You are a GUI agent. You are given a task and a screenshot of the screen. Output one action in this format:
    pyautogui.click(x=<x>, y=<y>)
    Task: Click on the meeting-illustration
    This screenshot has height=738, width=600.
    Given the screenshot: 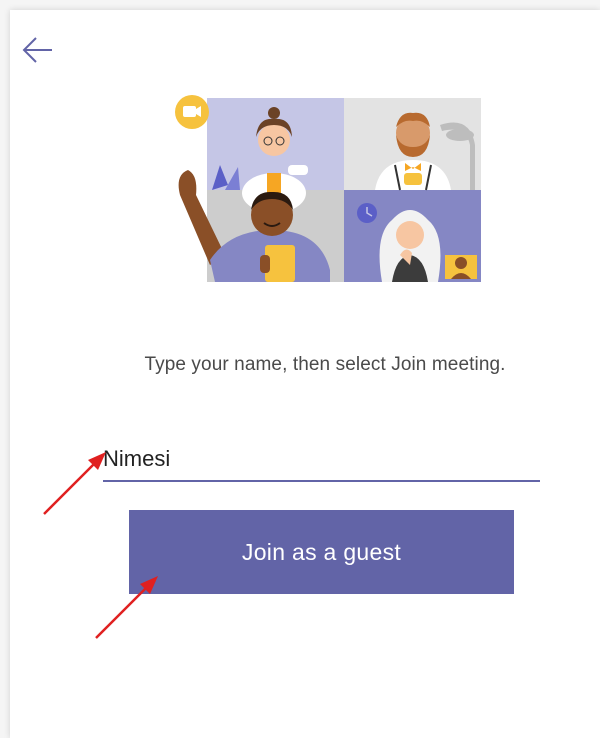 What is the action you would take?
    pyautogui.click(x=328, y=188)
    